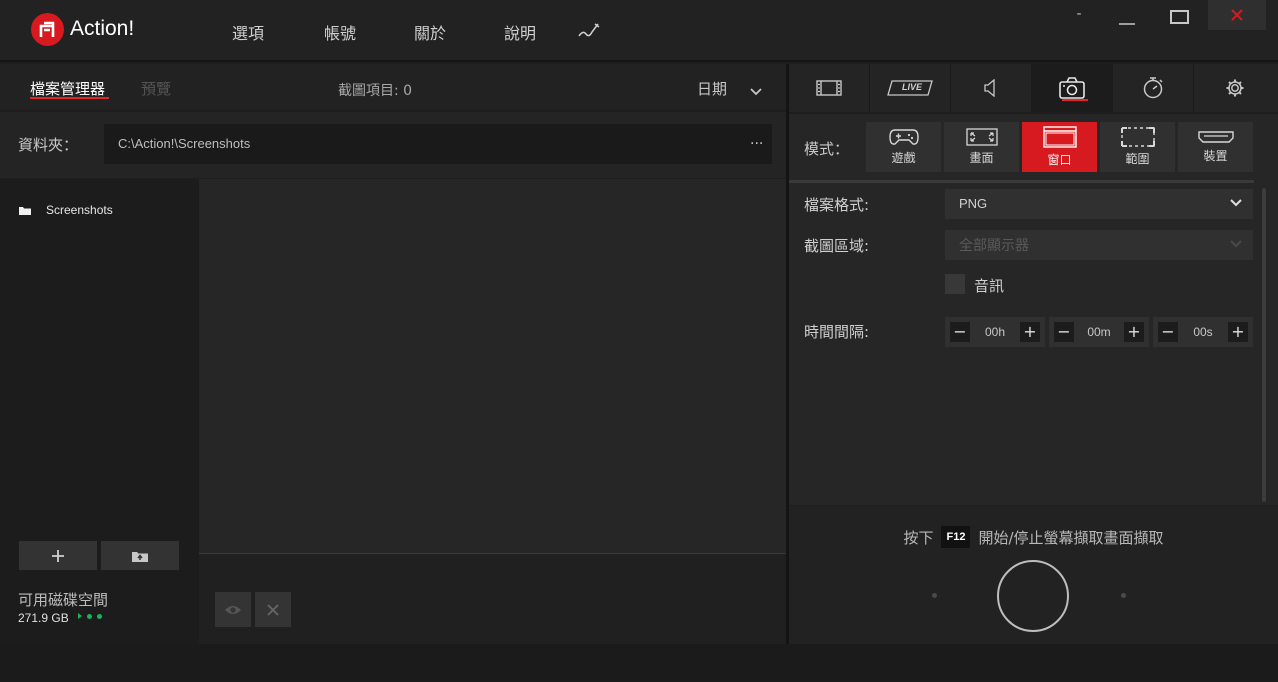 The height and width of the screenshot is (682, 1278). Describe the element at coordinates (1059, 137) in the screenshot. I see `window-icon` at that location.